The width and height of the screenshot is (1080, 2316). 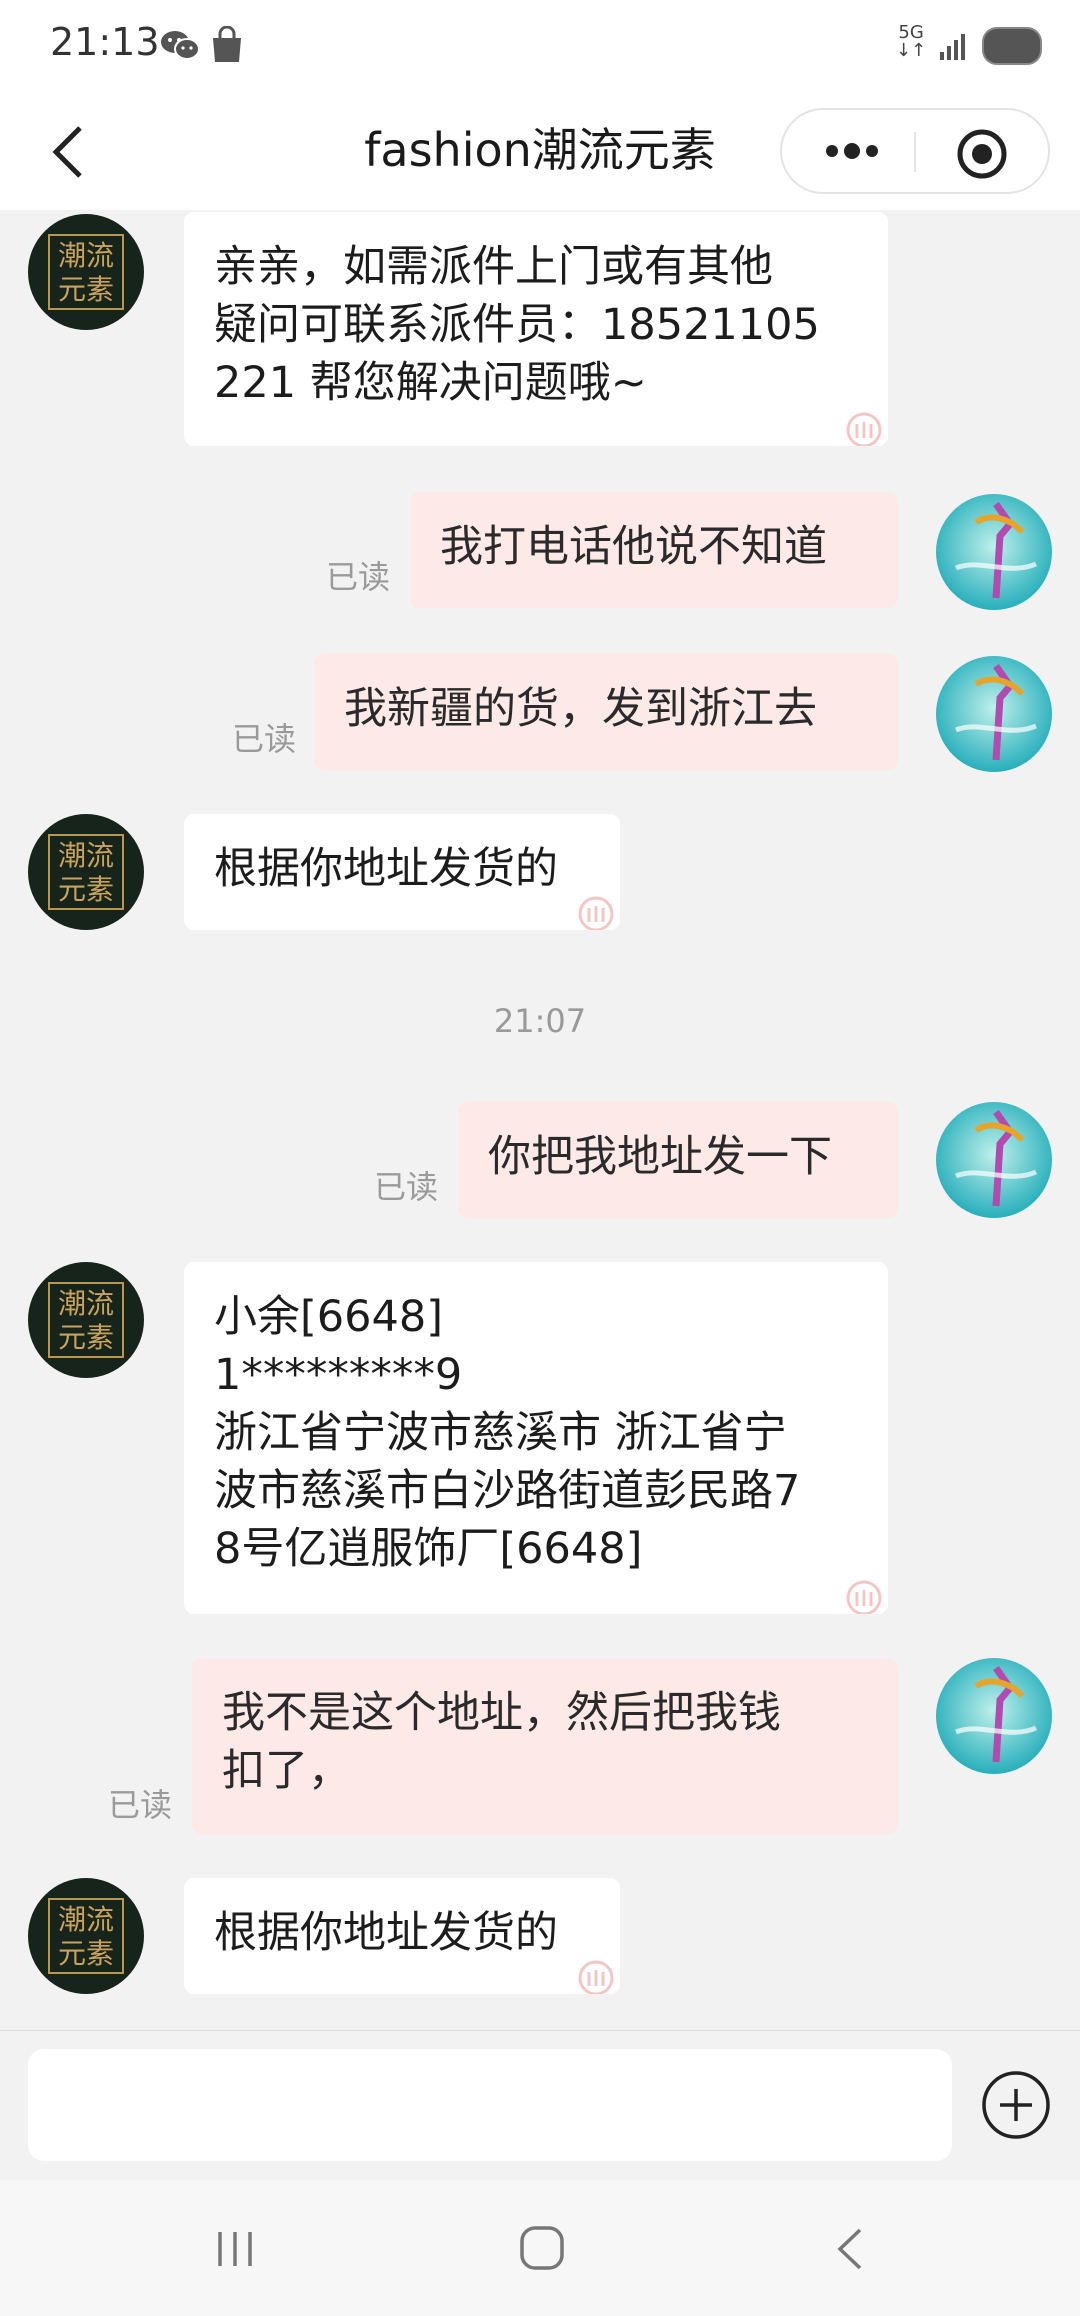 I want to click on more-button, so click(x=852, y=151).